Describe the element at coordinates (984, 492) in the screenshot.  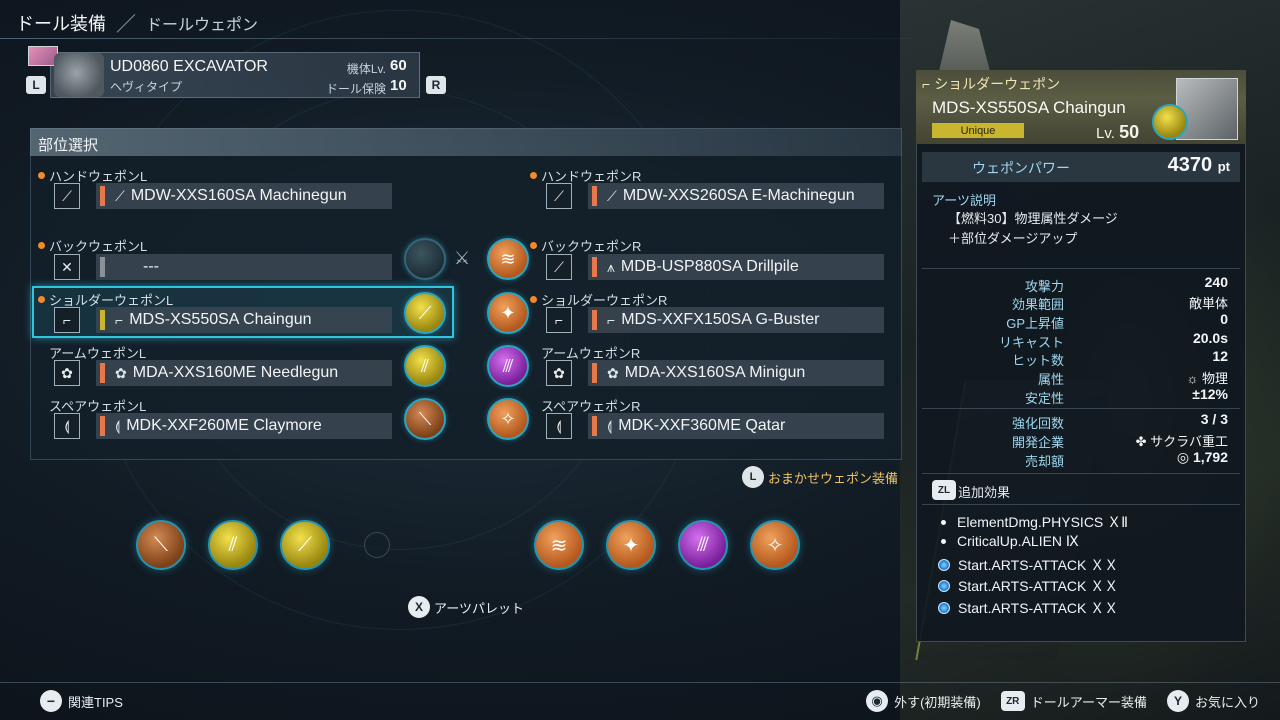
I see `extra-effects-title: 追加効果` at that location.